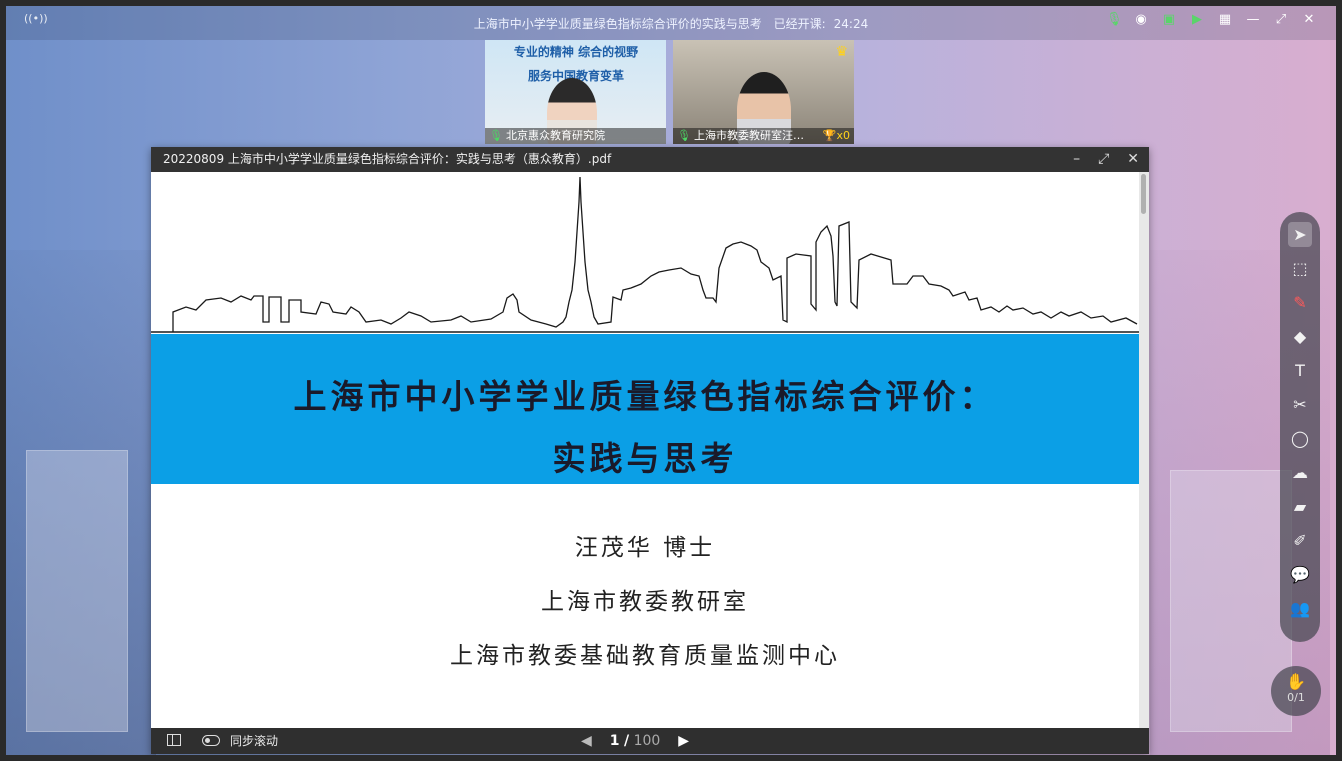  Describe the element at coordinates (1300, 540) in the screenshot. I see `edit-icon: ✐` at that location.